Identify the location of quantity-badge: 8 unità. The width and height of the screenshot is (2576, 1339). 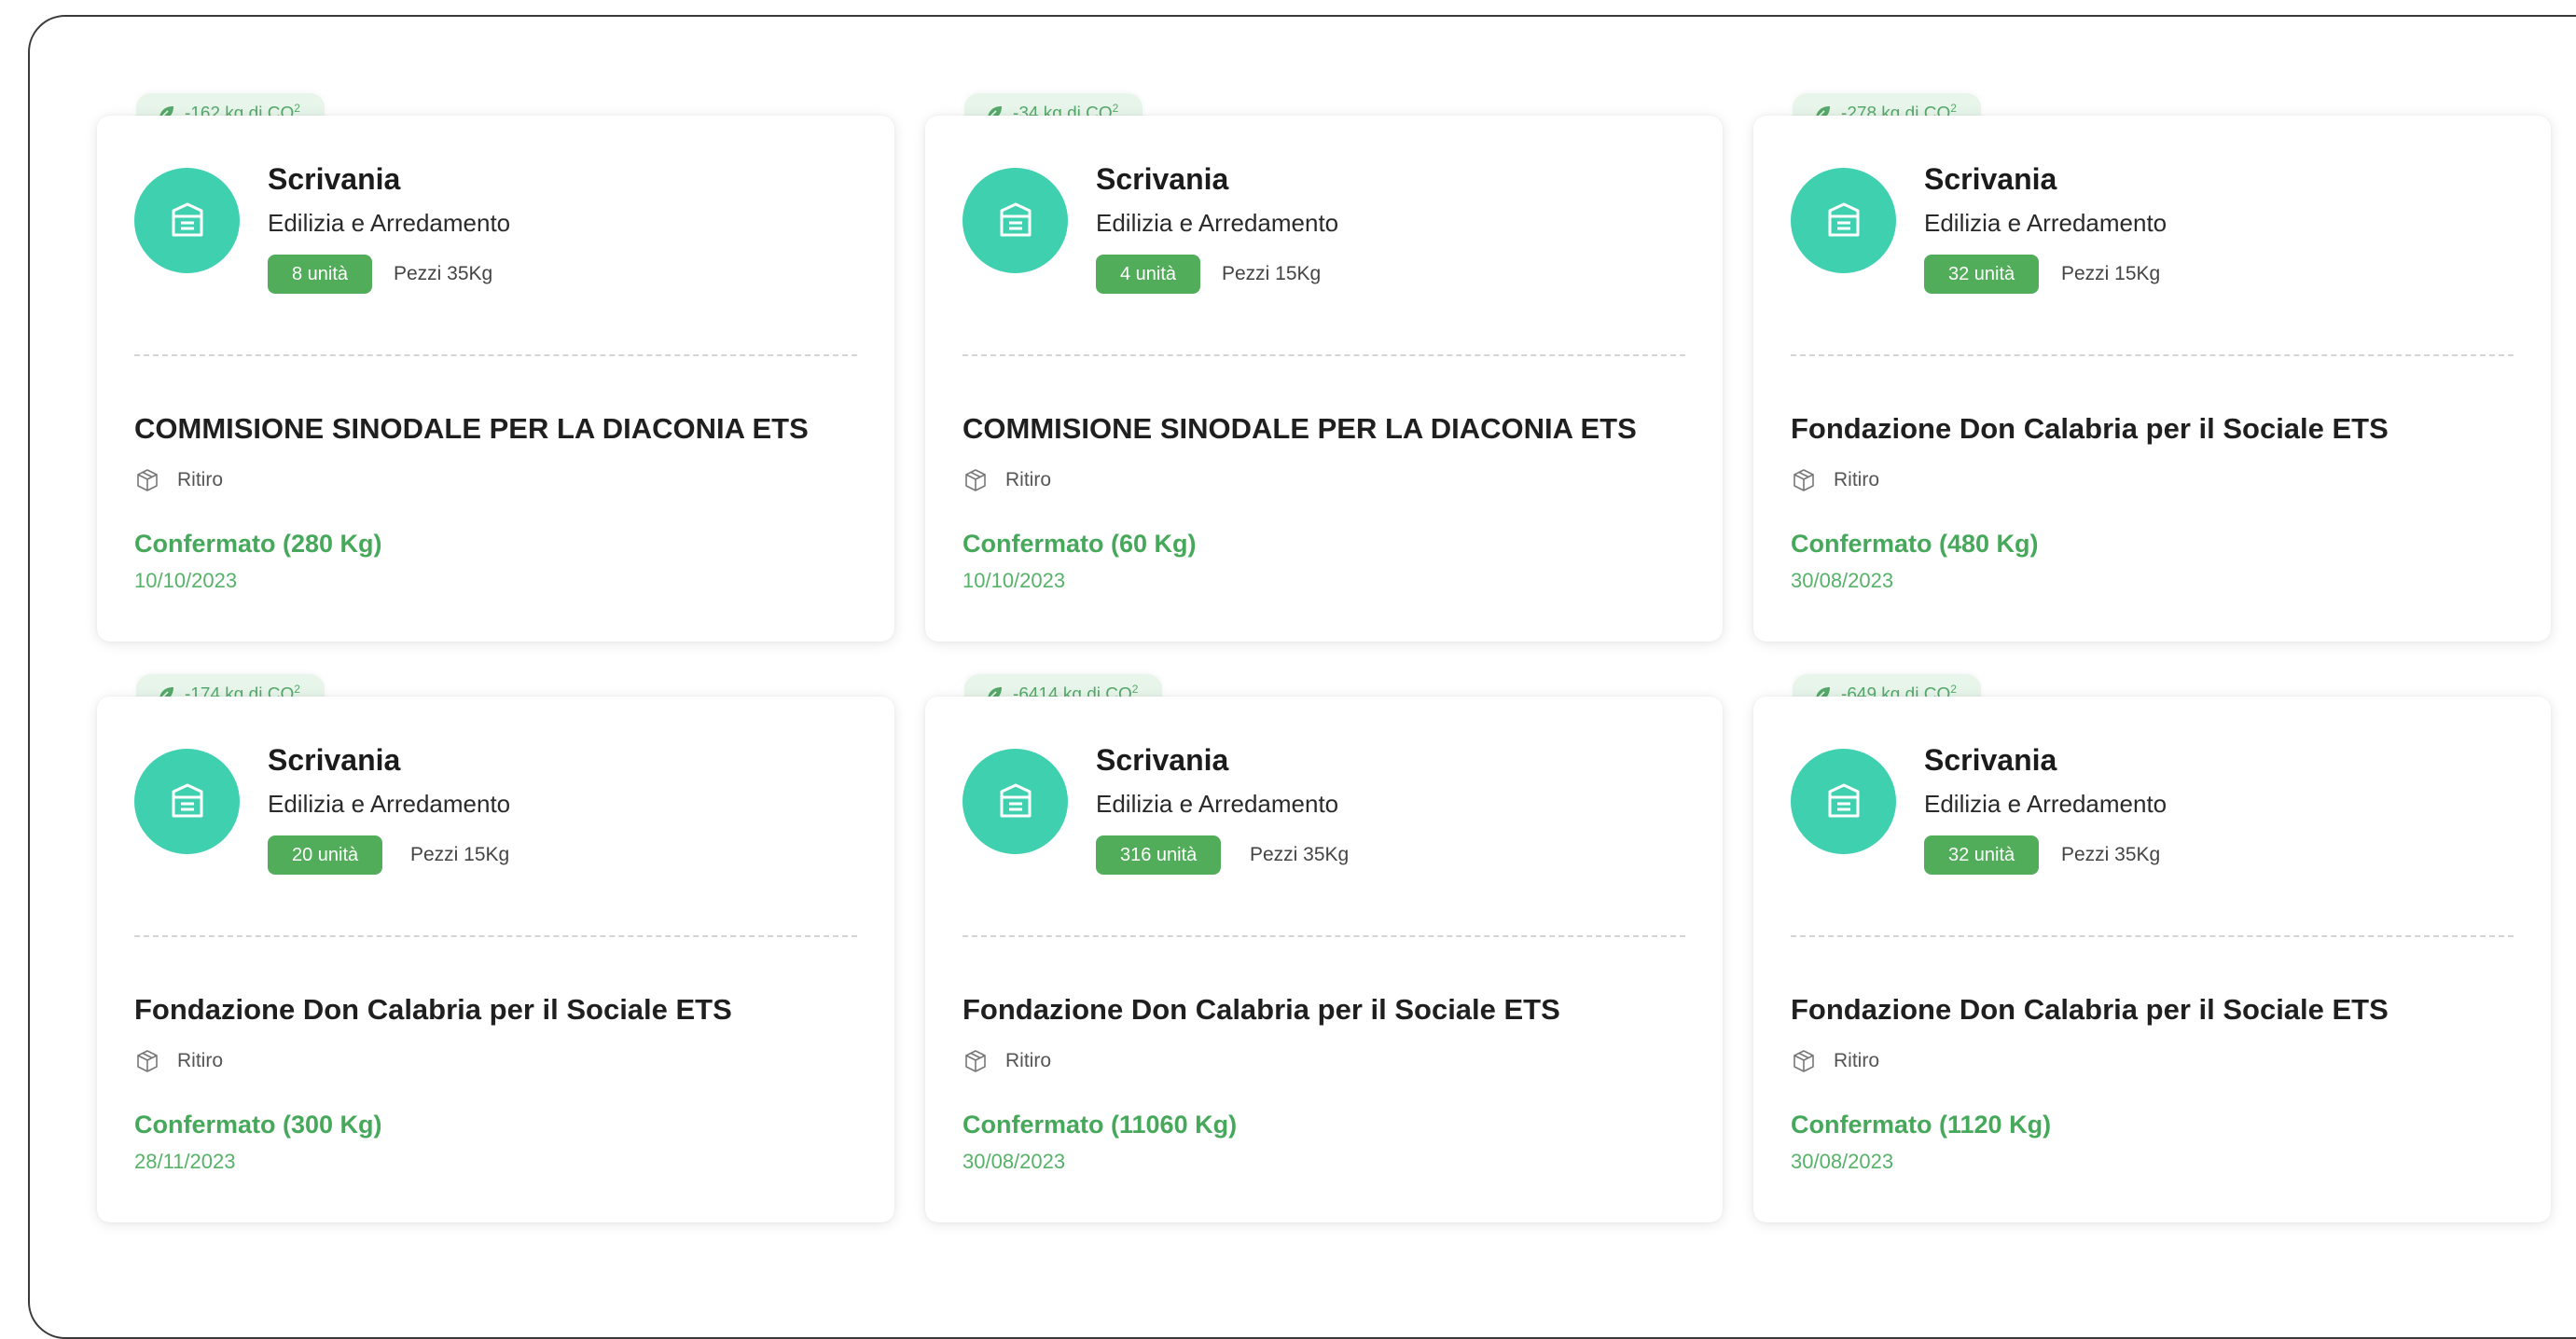
(320, 275).